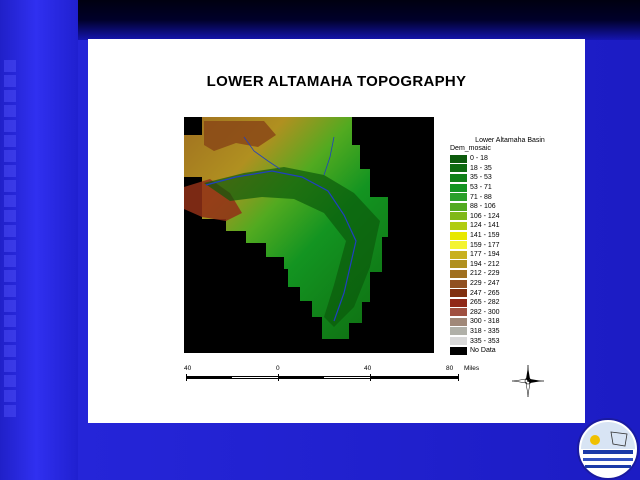  I want to click on legend-entry: 335 - 353, so click(510, 341).